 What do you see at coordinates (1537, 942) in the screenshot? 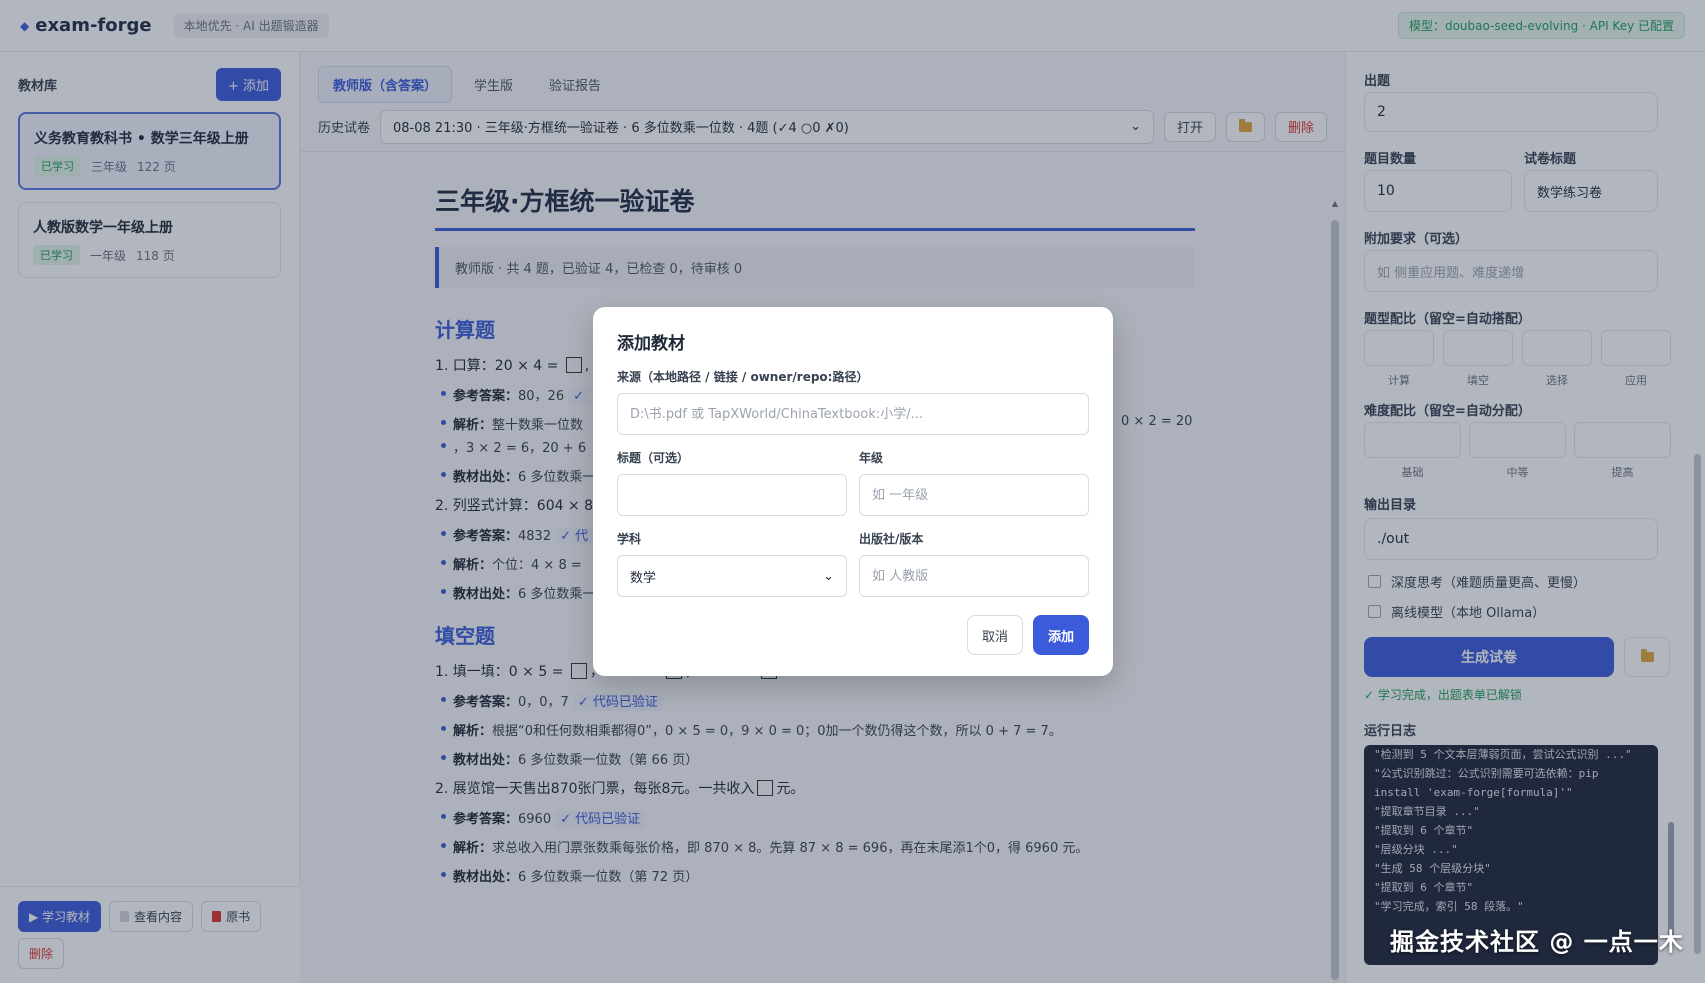
I see `watermark-text: 掘金技术社区 @ 一点一木` at bounding box center [1537, 942].